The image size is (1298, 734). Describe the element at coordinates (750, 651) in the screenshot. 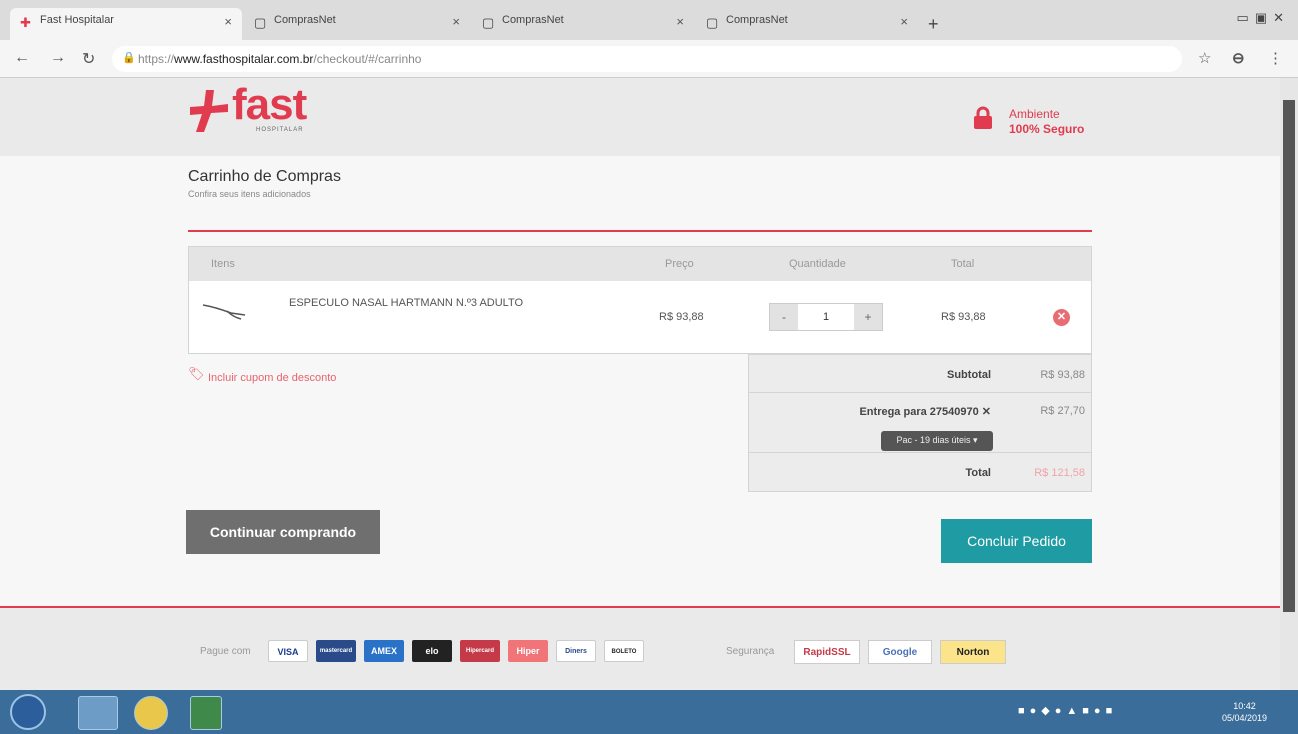

I see `security-label: Segurança` at that location.